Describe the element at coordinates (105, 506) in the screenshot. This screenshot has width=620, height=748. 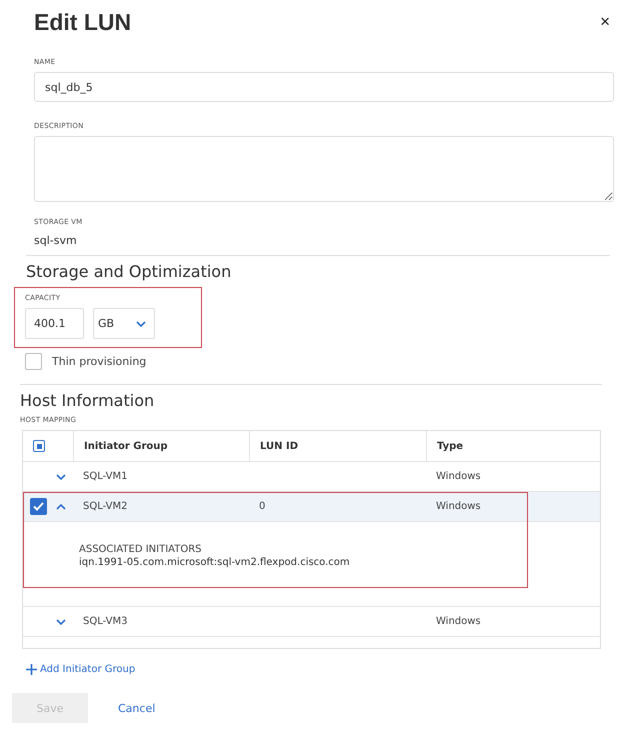
I see `table-cell-text: SQL-VM2` at that location.